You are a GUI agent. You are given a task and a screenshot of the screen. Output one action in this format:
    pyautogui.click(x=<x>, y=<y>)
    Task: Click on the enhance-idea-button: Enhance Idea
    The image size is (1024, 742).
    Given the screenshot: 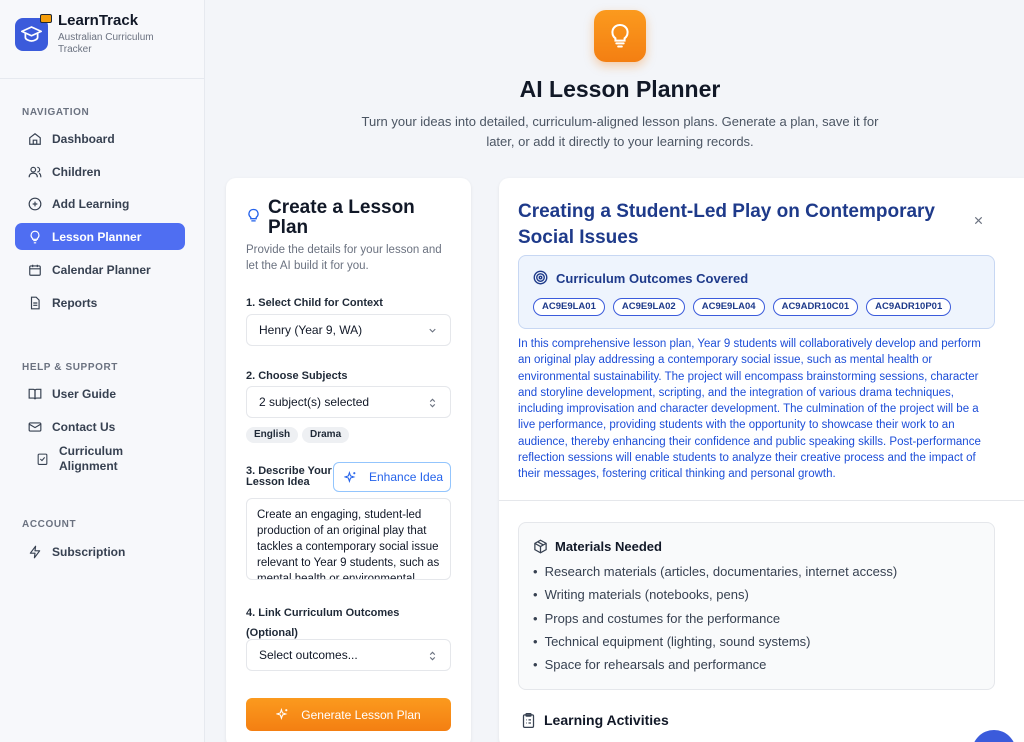 What is the action you would take?
    pyautogui.click(x=392, y=477)
    